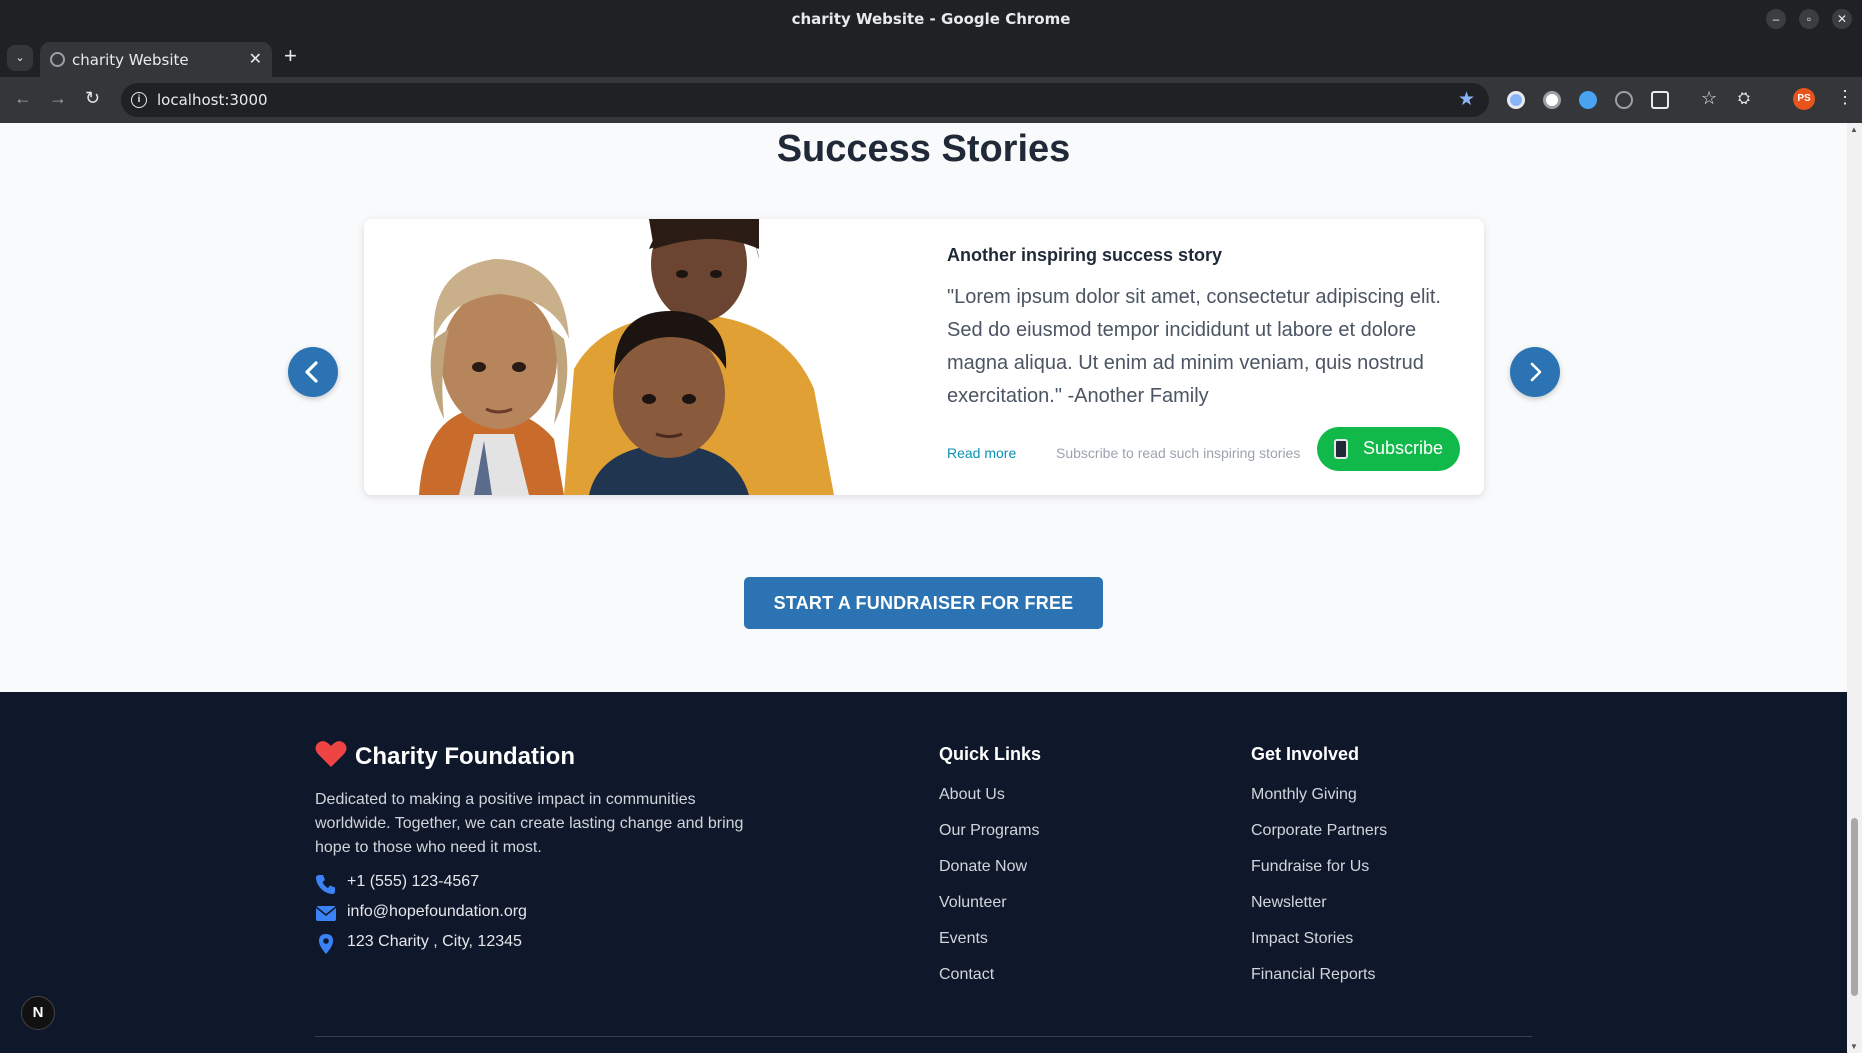  I want to click on subscribe-note: Subscribe to read such inspiring stories, so click(1178, 453).